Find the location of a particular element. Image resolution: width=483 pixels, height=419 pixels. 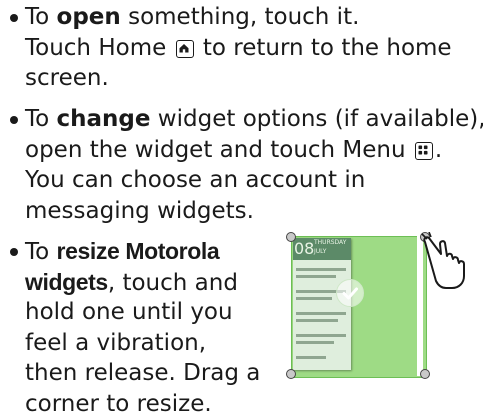

bold-keyword: open is located at coordinates (89, 17).